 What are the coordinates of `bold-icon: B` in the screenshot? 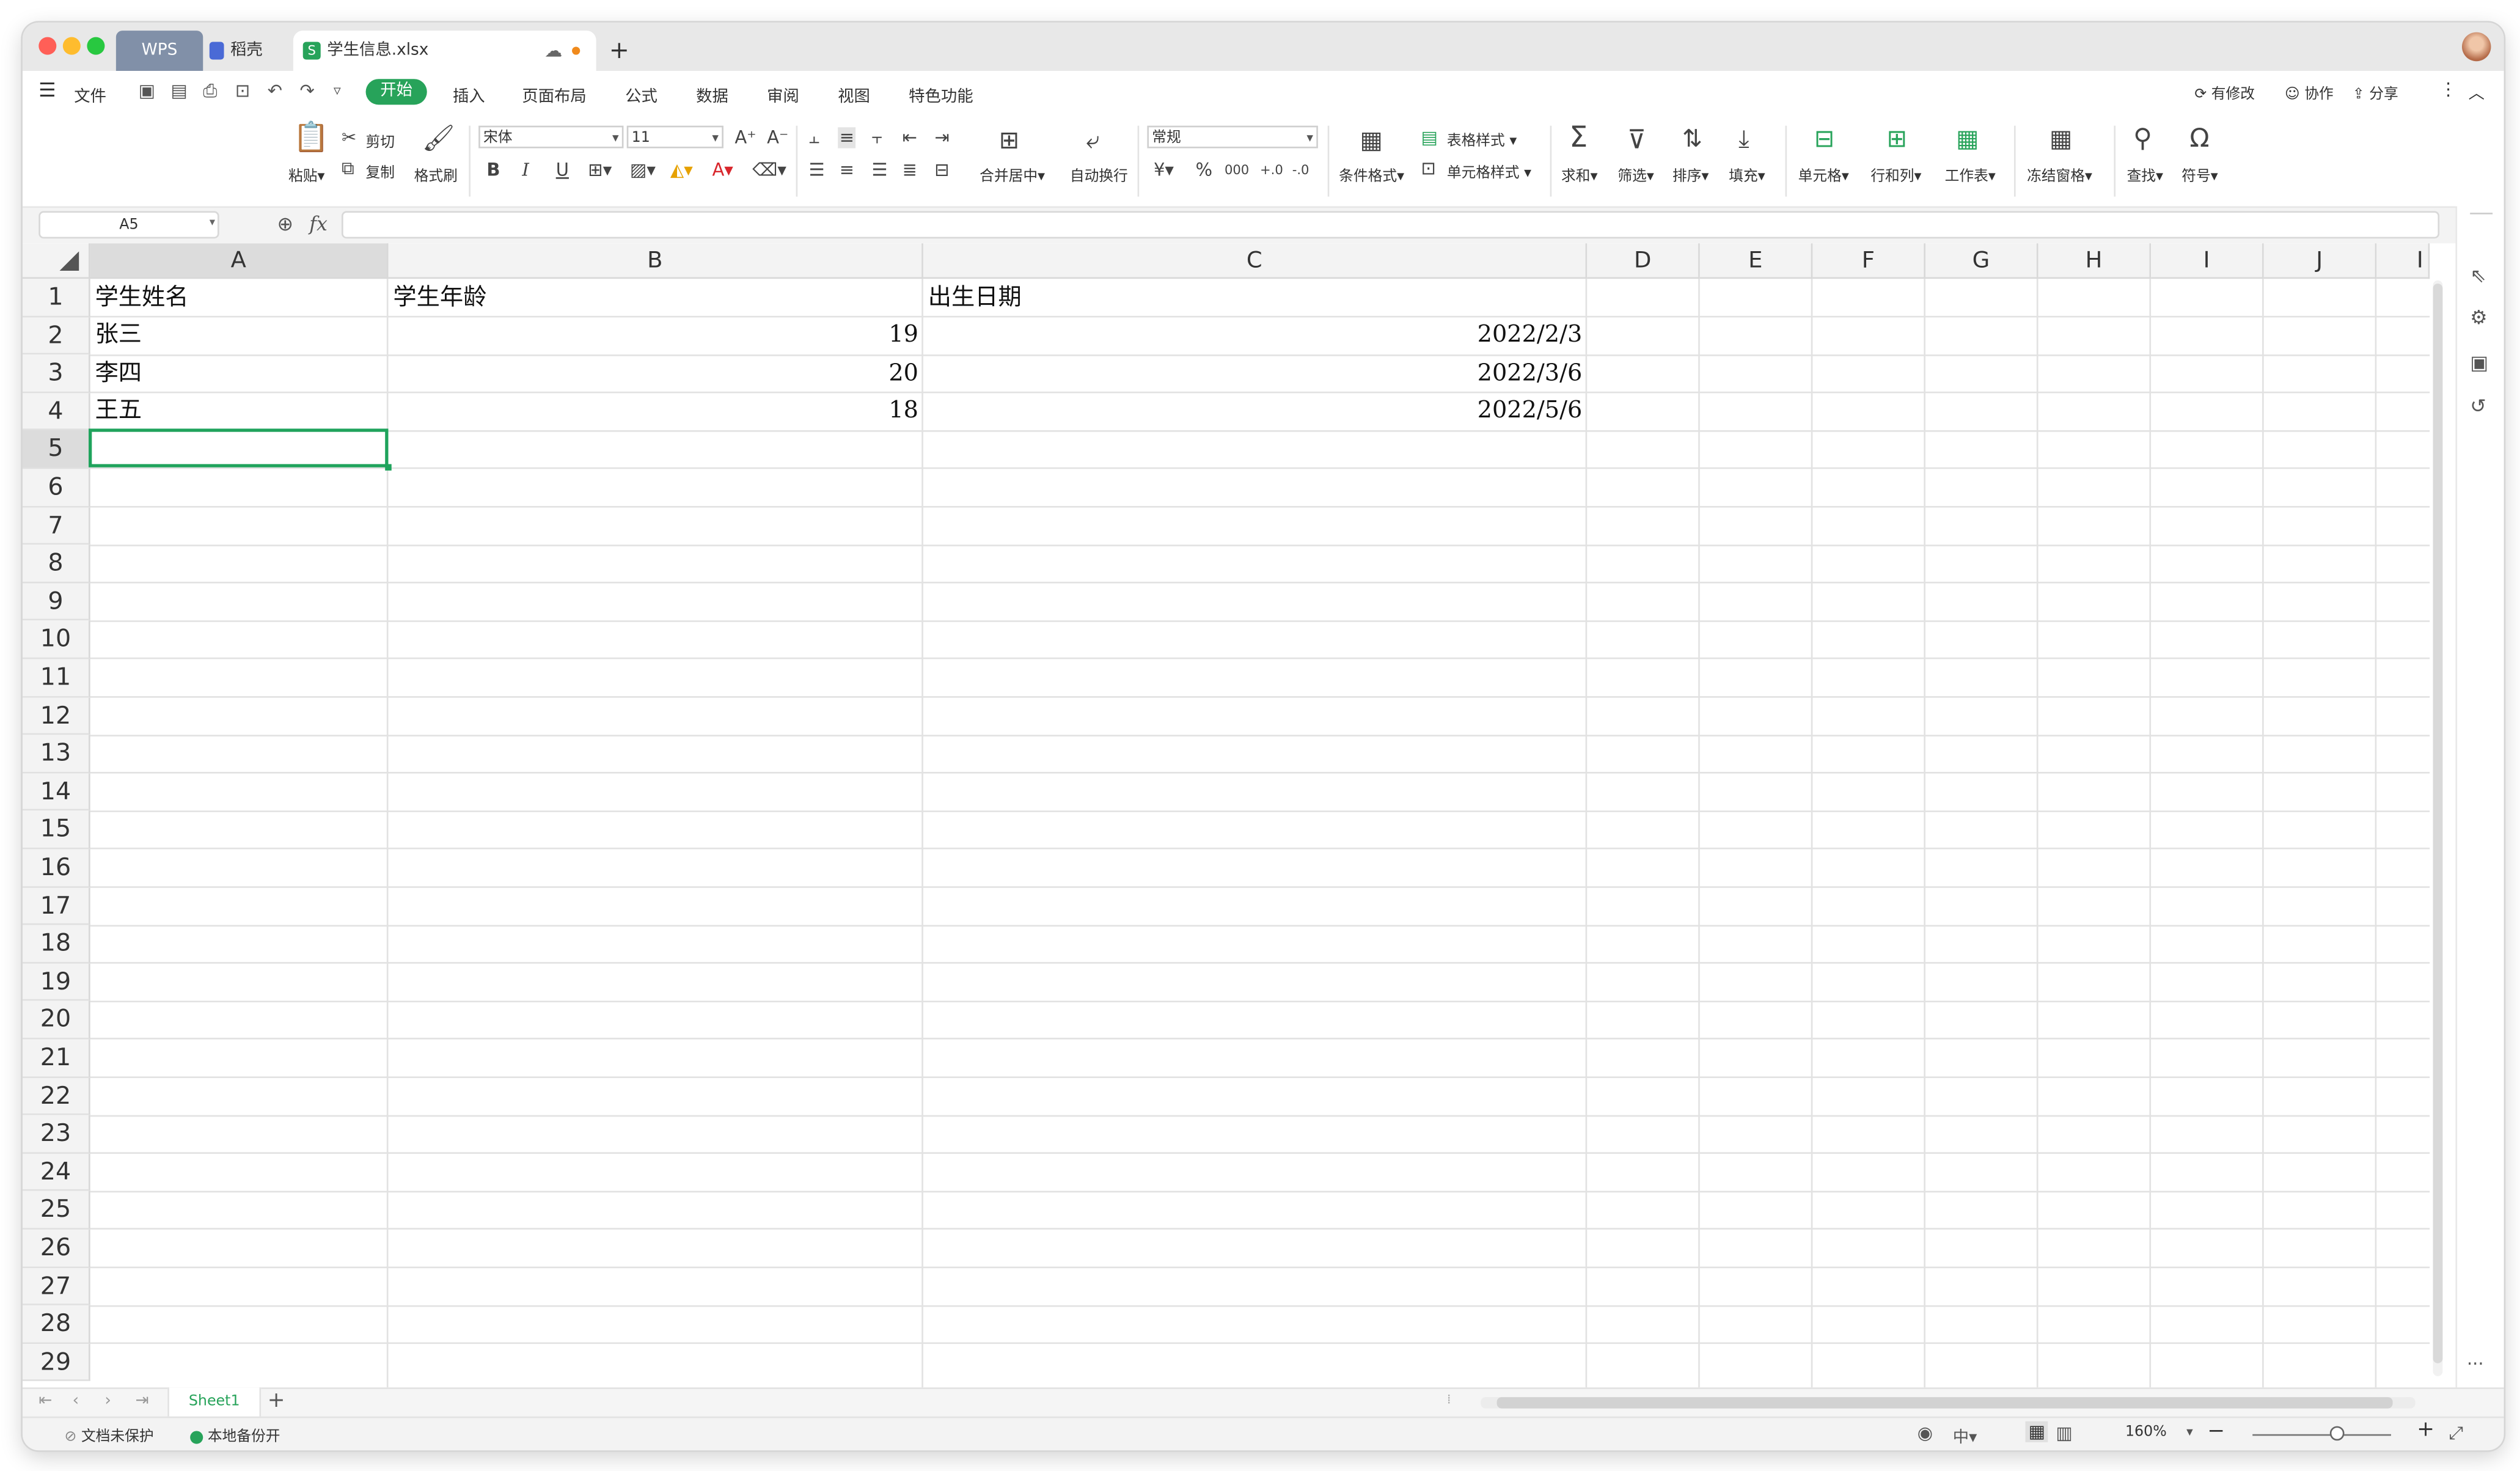 It's located at (493, 170).